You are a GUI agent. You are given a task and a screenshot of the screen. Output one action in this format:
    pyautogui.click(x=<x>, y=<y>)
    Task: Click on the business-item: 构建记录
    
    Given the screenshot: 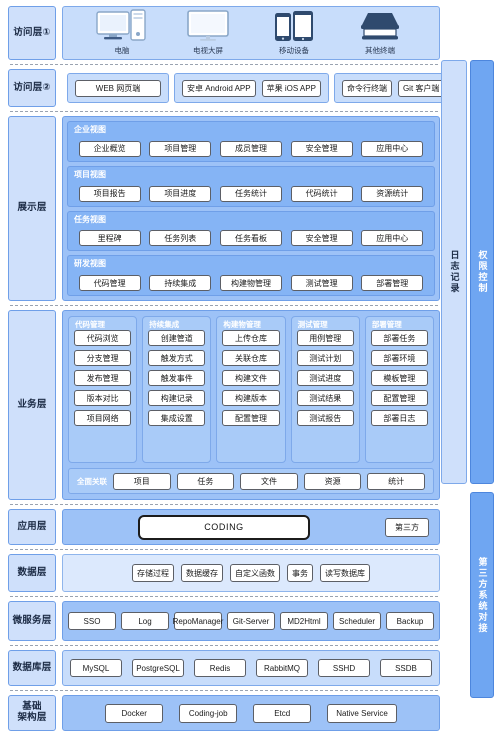 What is the action you would take?
    pyautogui.click(x=177, y=398)
    